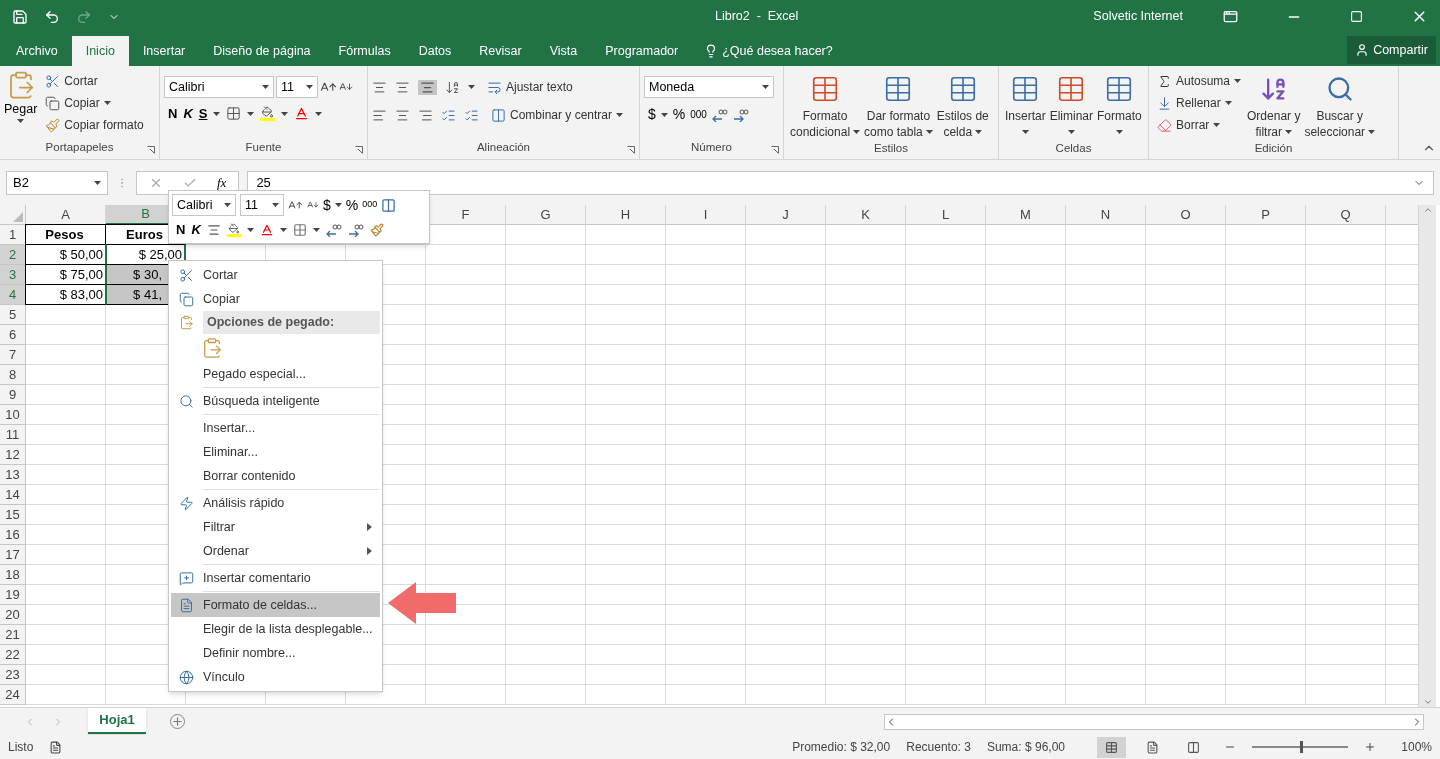  What do you see at coordinates (57, 182) in the screenshot?
I see `name-box: B2` at bounding box center [57, 182].